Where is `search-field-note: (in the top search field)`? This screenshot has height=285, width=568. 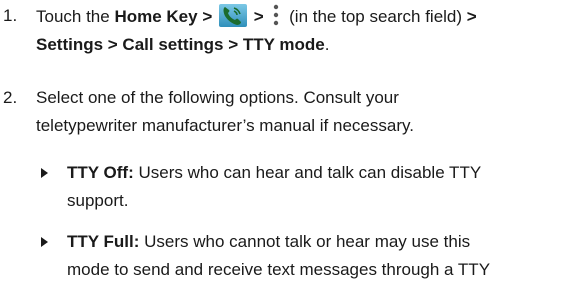
search-field-note: (in the top search field) is located at coordinates (376, 16).